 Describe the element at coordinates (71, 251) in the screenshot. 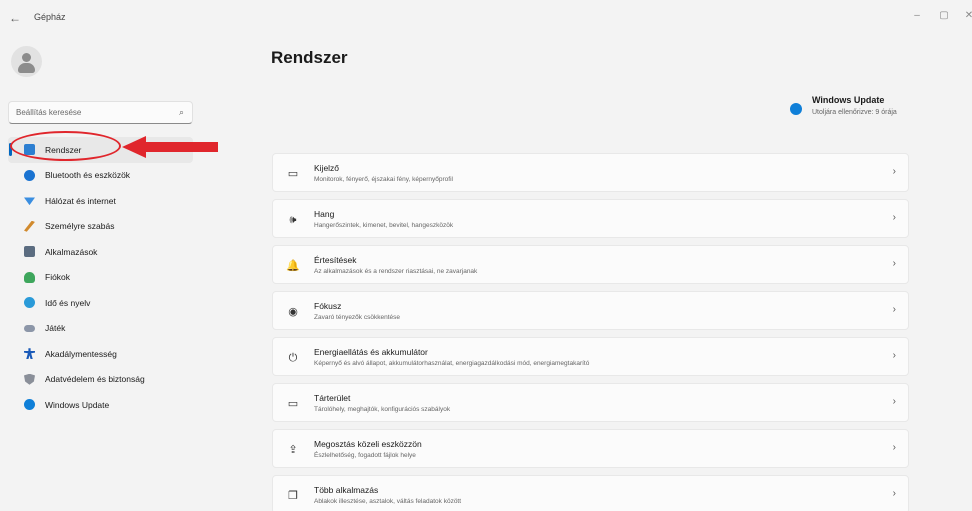

I see `sidebar-item-label: Alkalmazások` at that location.